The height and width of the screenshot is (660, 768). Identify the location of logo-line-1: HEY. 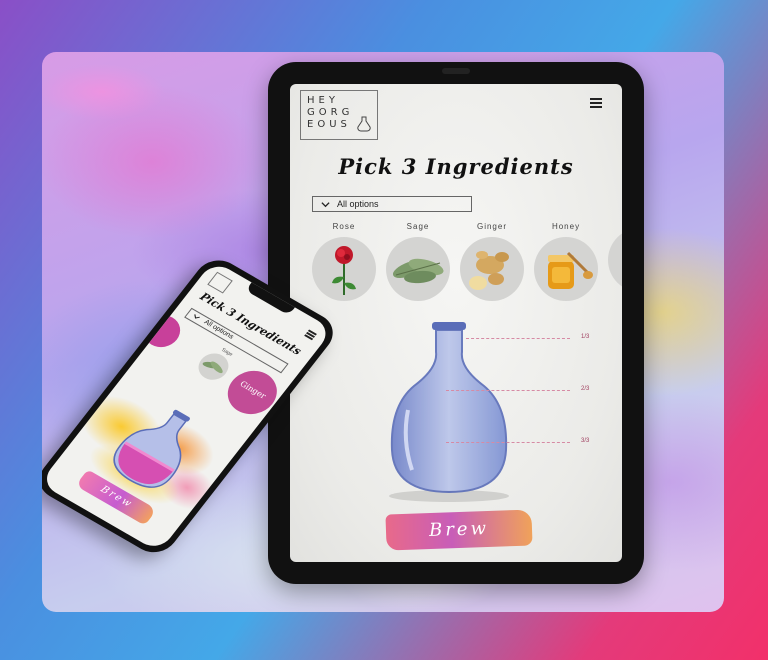
(323, 100).